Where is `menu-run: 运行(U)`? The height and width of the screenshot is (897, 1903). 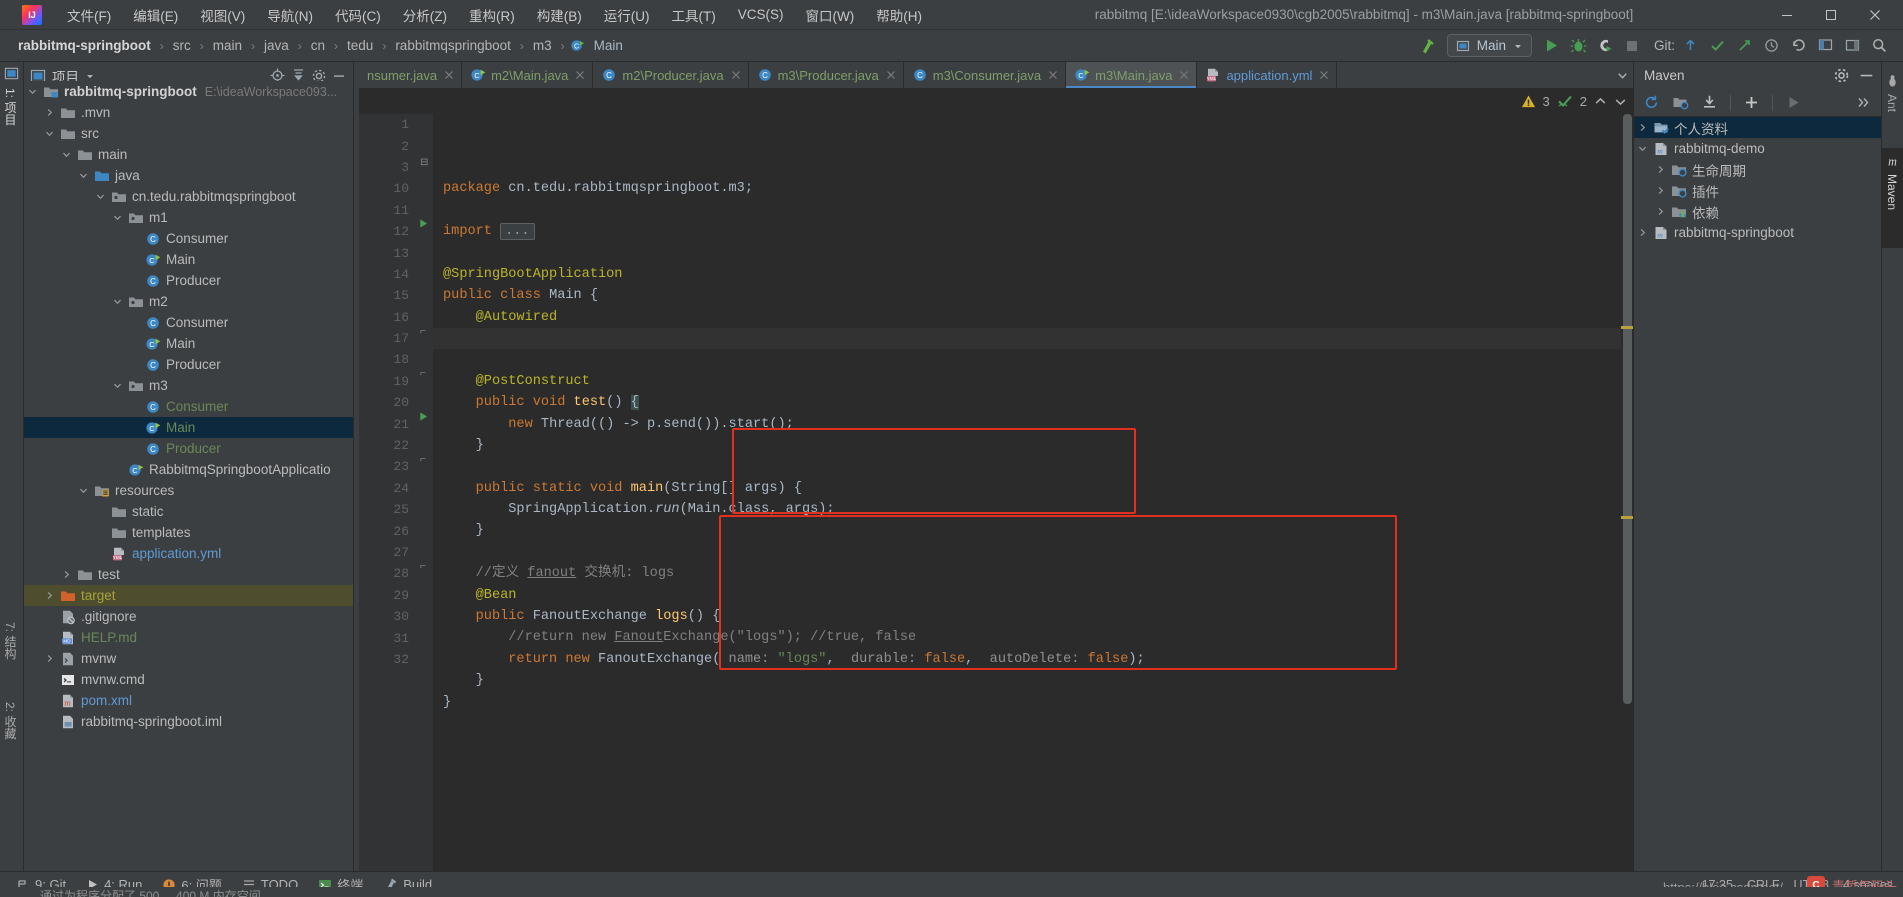
menu-run: 运行(U) is located at coordinates (627, 15).